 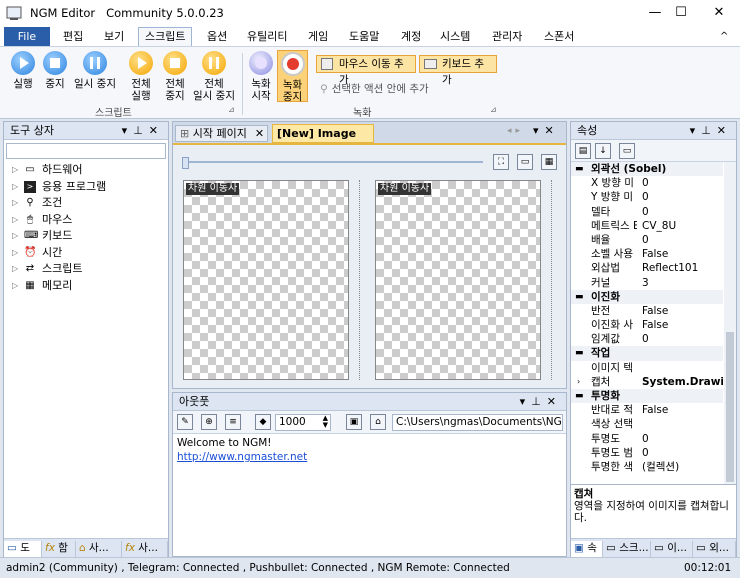 I want to click on property-row: 반전 False, so click(x=647, y=311).